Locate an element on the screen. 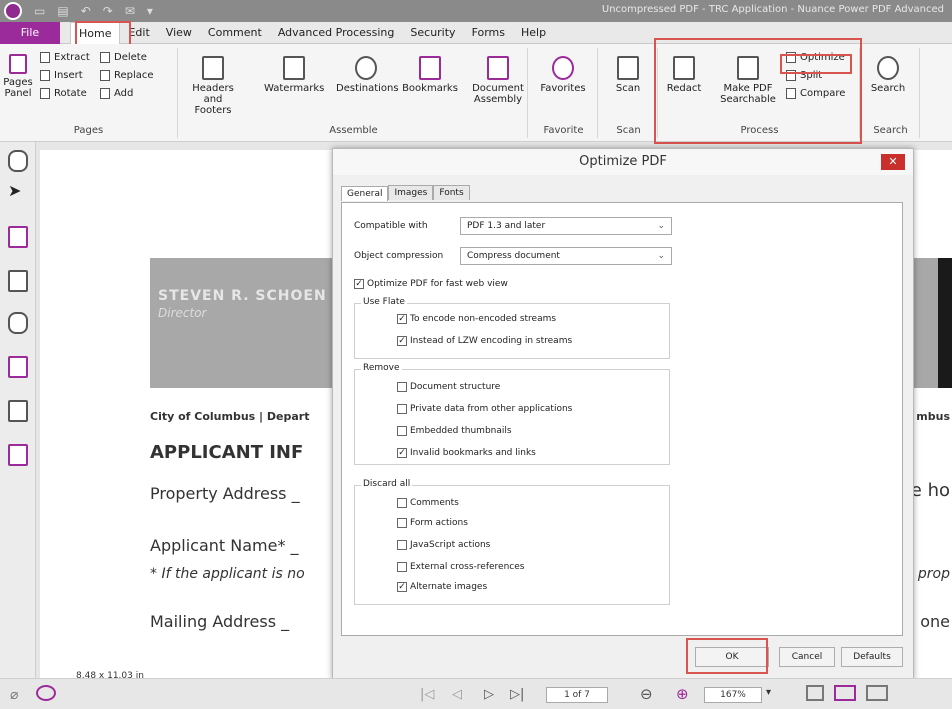  document-assembly-icon is located at coordinates (498, 68).